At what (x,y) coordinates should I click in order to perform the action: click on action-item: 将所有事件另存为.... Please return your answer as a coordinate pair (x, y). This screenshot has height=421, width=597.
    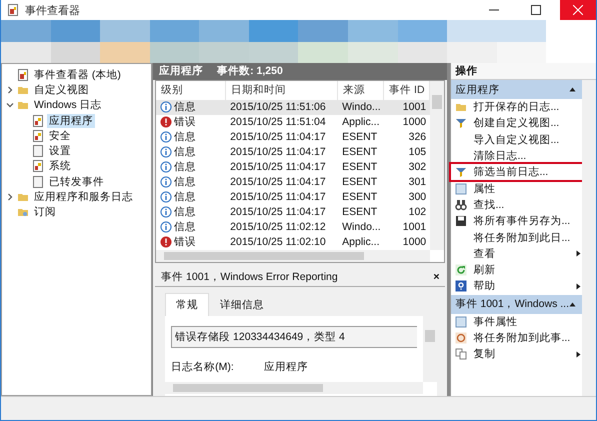
    Looking at the image, I should click on (516, 221).